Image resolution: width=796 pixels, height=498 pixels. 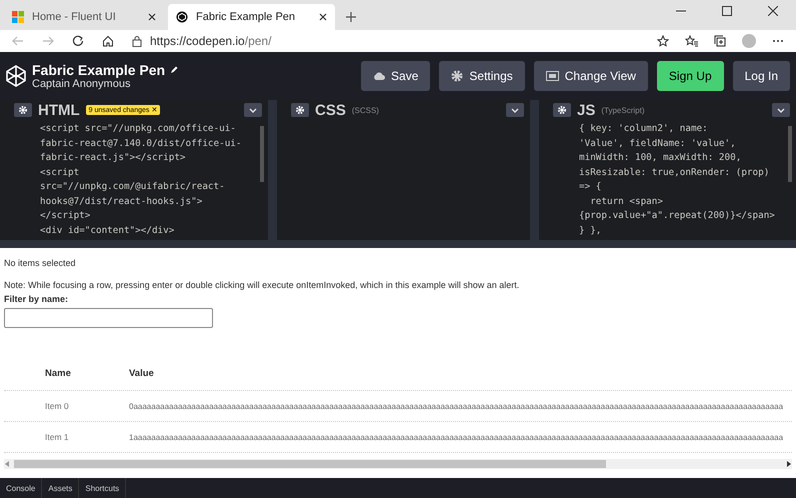 What do you see at coordinates (108, 41) in the screenshot?
I see `home-icon` at bounding box center [108, 41].